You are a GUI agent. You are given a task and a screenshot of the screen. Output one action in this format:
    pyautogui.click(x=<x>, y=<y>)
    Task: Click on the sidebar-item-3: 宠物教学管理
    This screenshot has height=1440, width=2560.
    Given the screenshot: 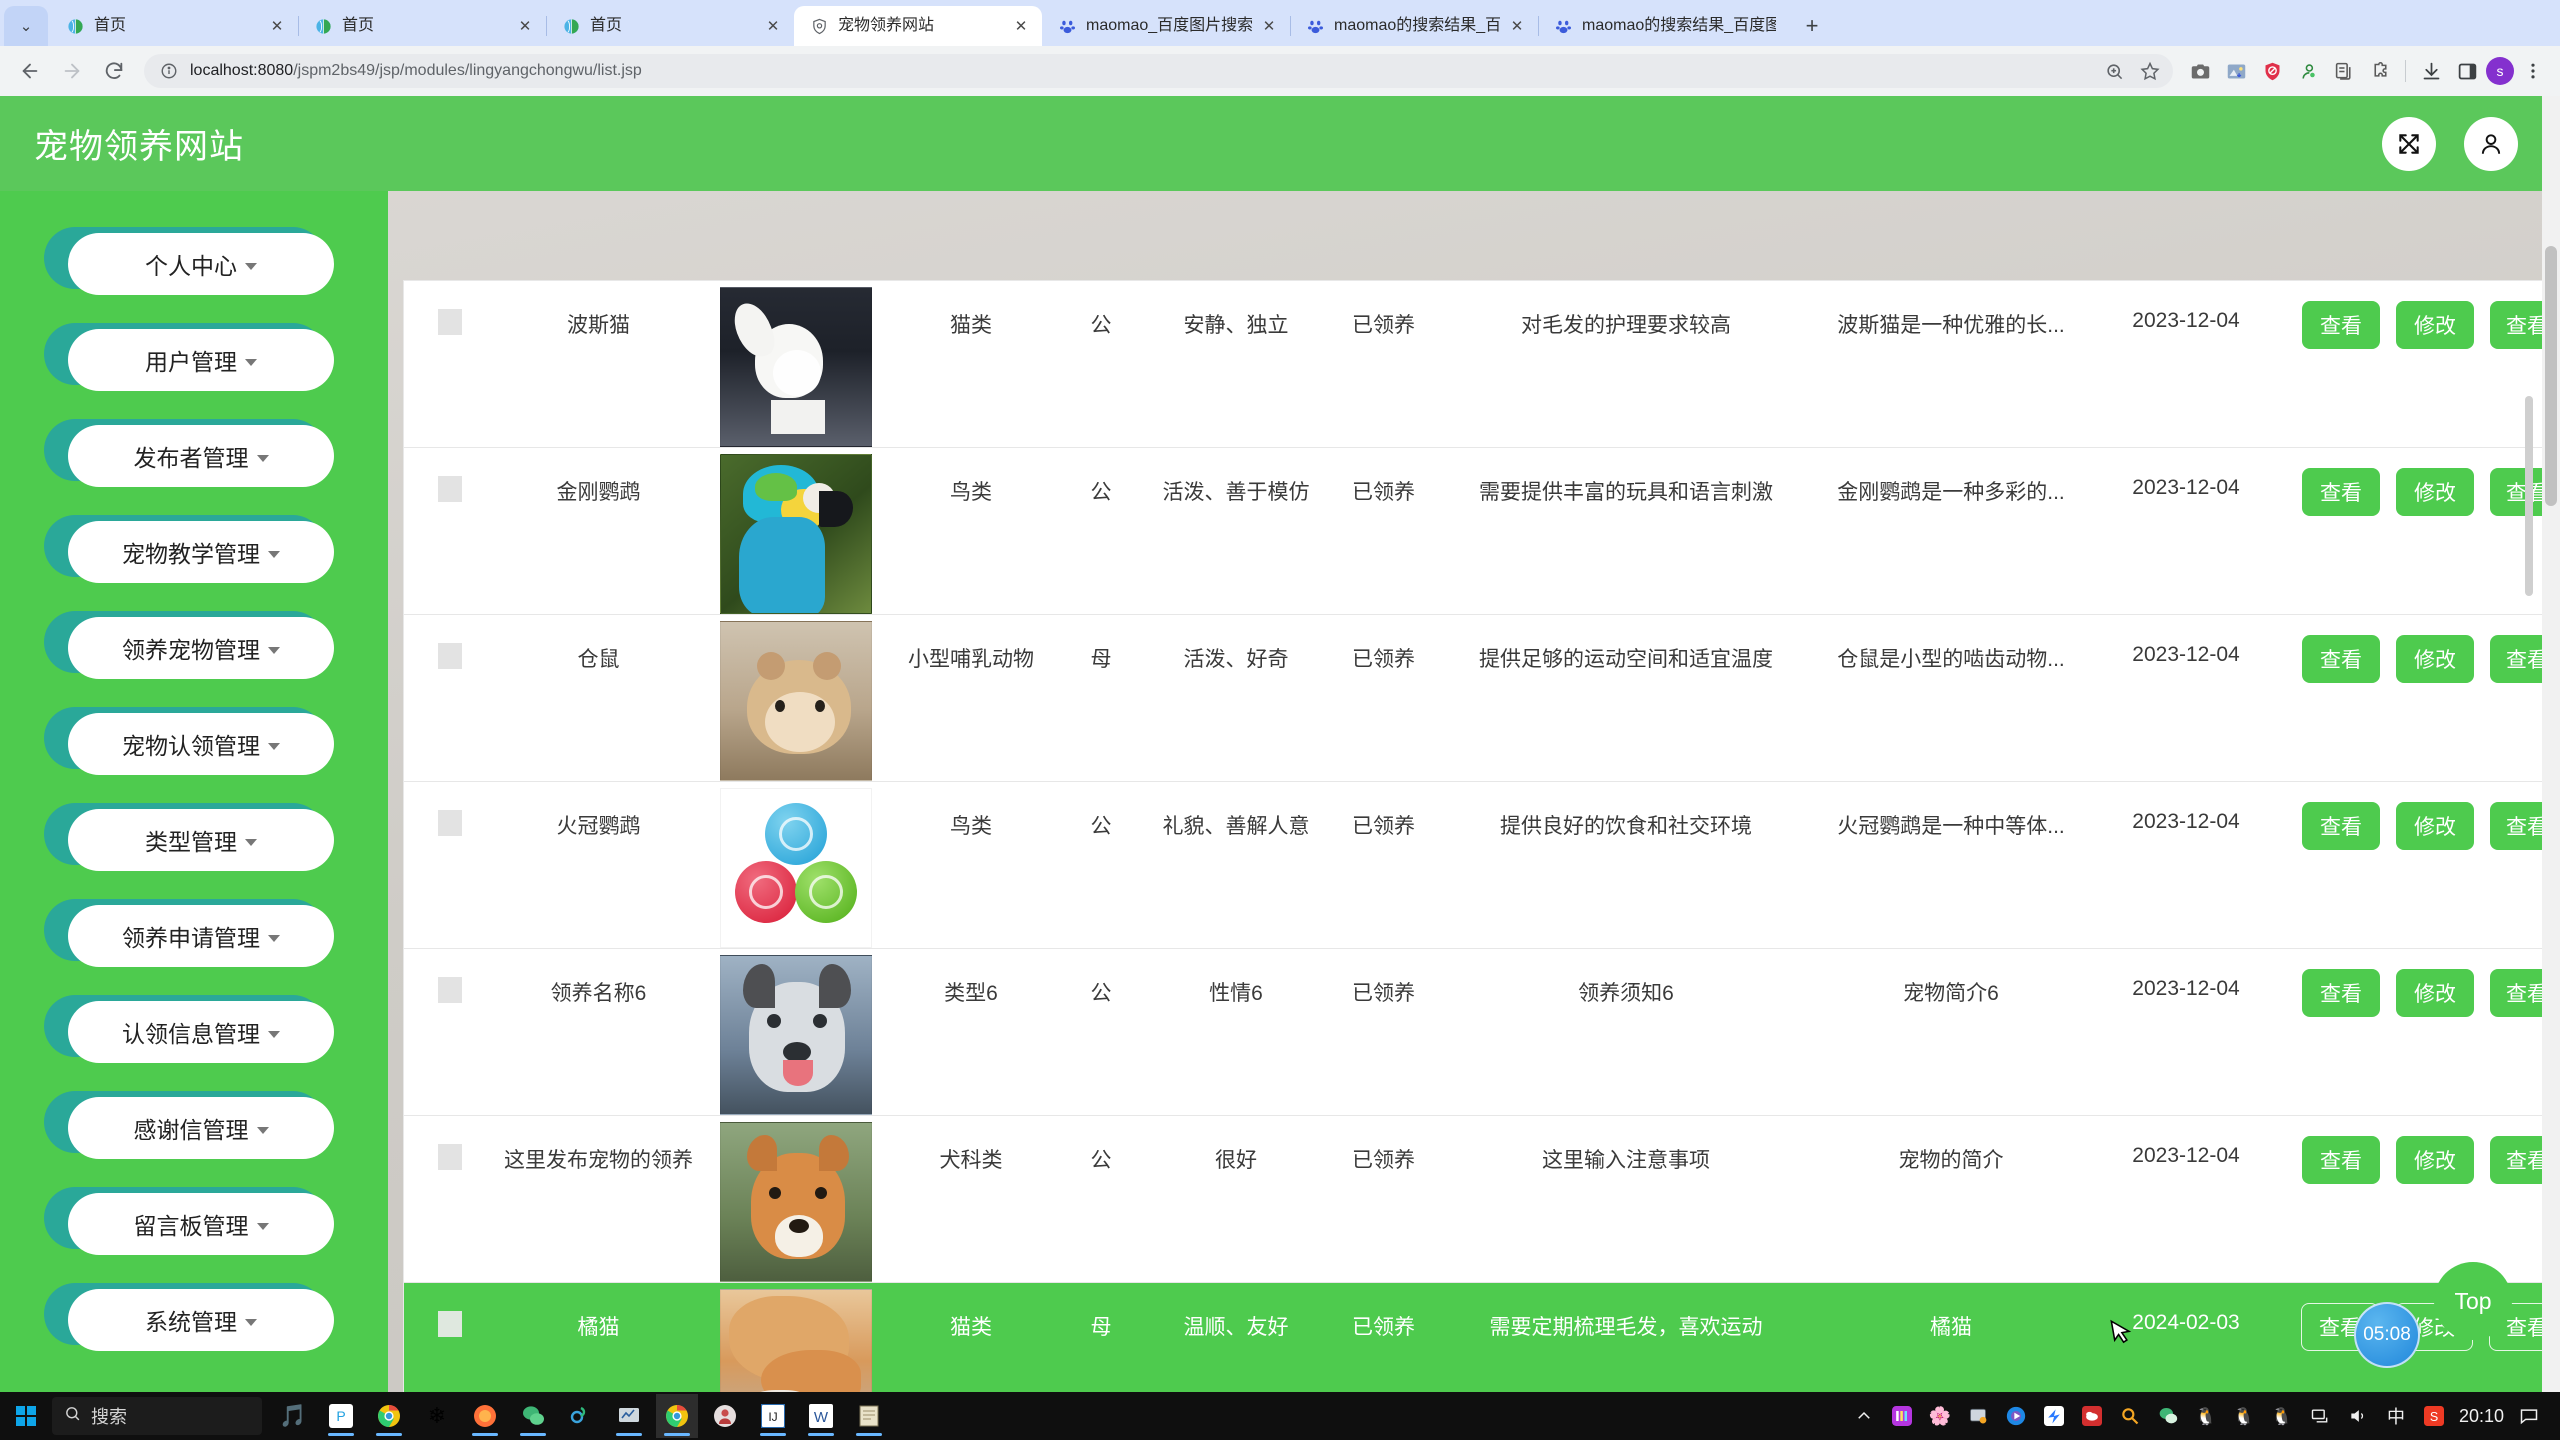 What is the action you would take?
    pyautogui.click(x=189, y=549)
    